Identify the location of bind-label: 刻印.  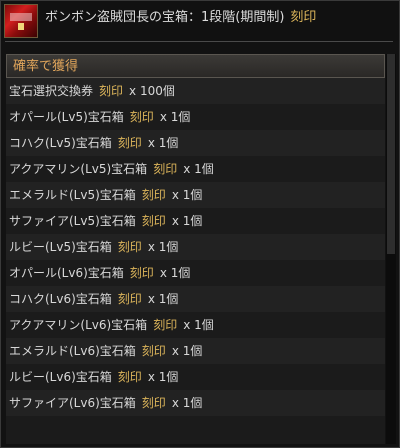
(303, 17).